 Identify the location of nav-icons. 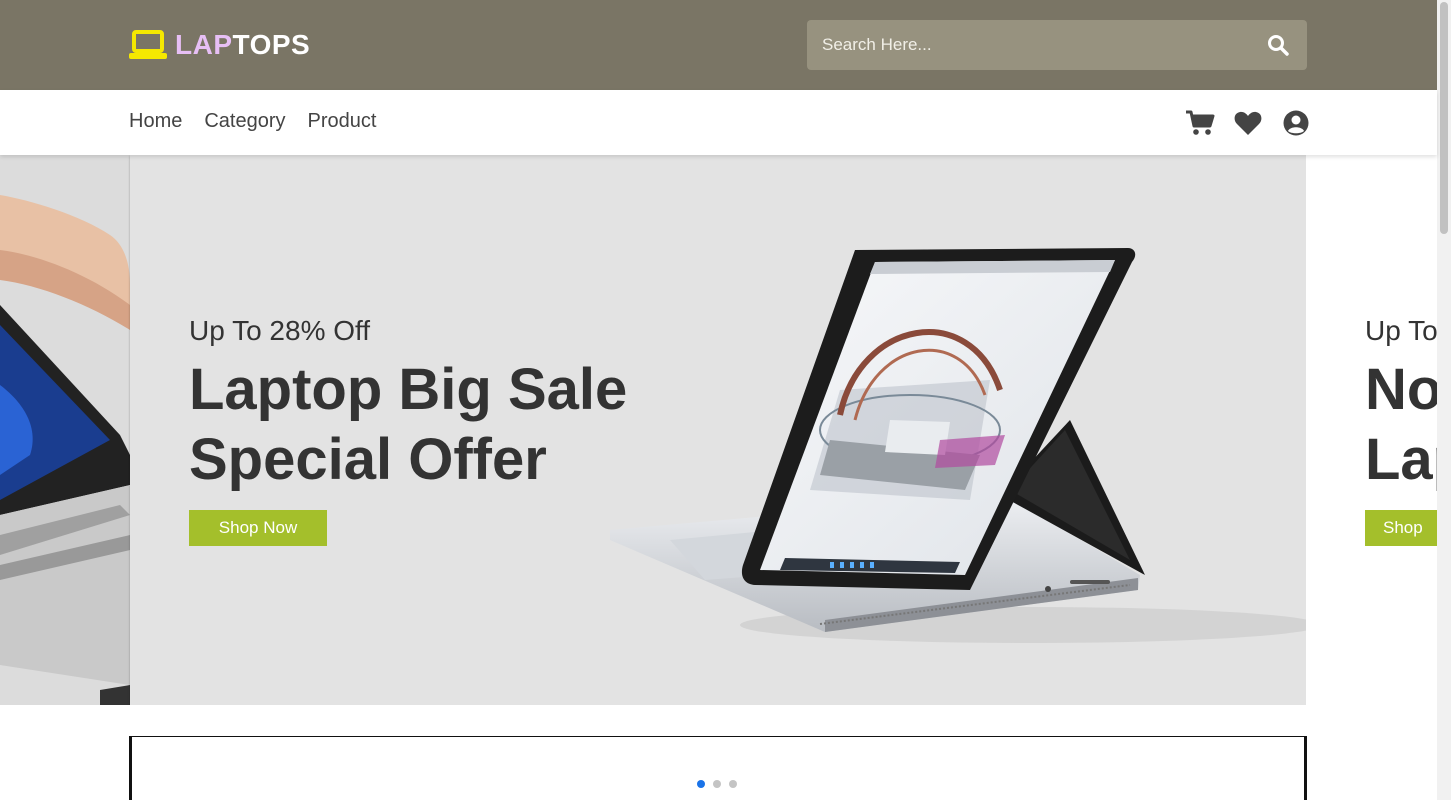
(1248, 123).